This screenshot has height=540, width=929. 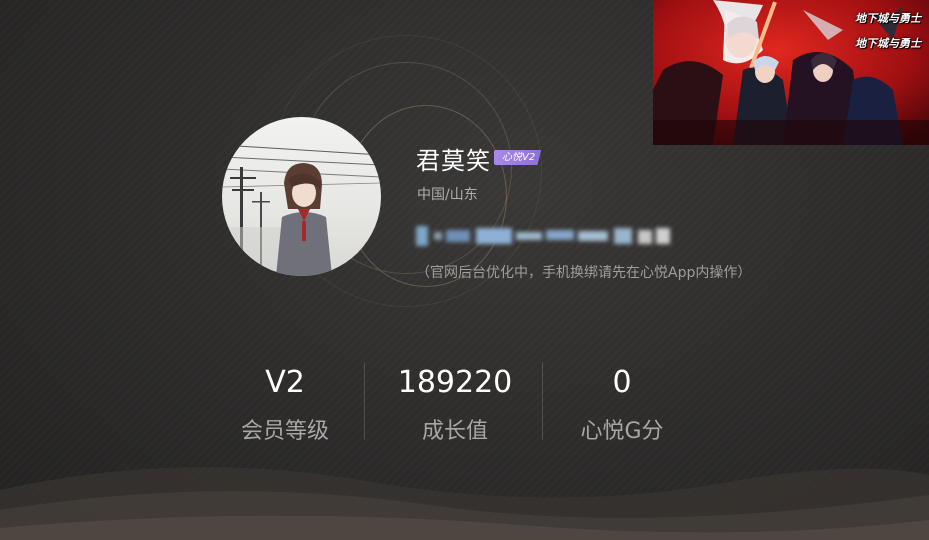 I want to click on stat-divider, so click(x=364, y=401).